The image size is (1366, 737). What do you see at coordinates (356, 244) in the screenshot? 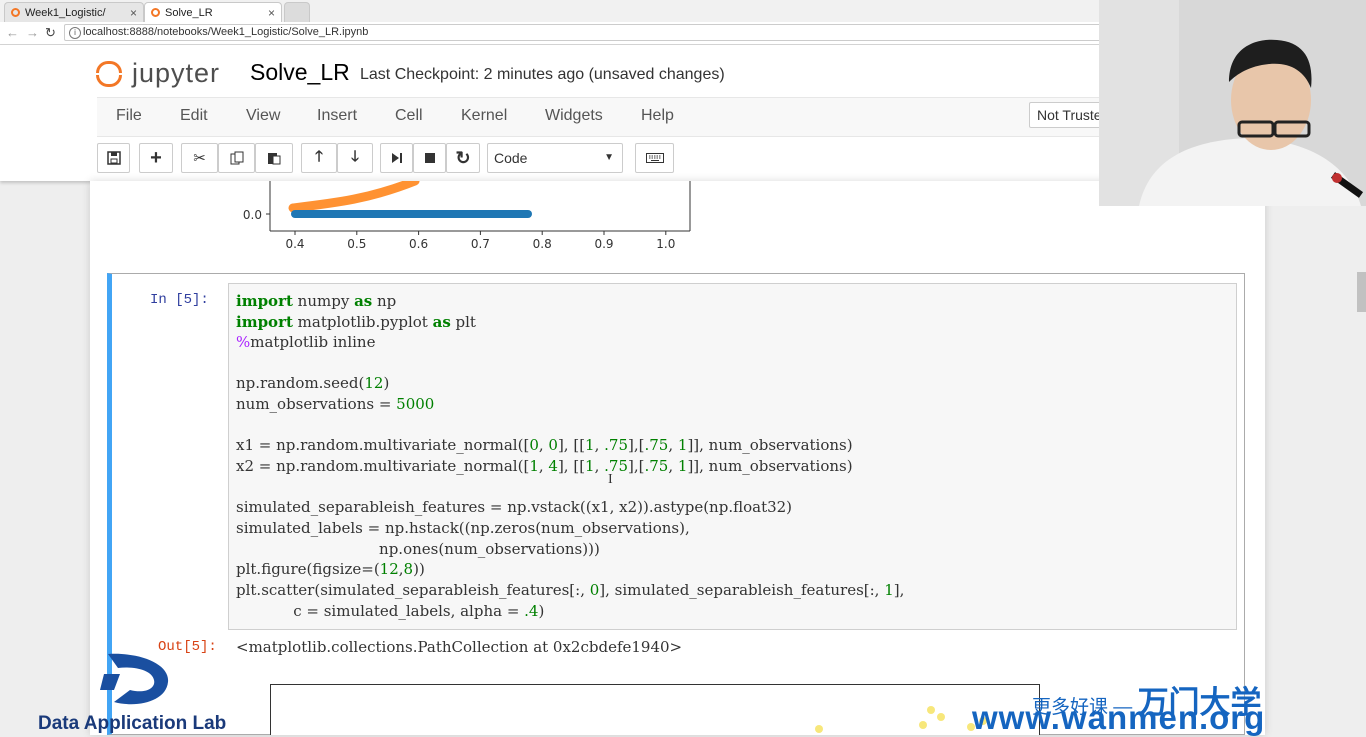
I see `x-tick-label: 0.5` at bounding box center [356, 244].